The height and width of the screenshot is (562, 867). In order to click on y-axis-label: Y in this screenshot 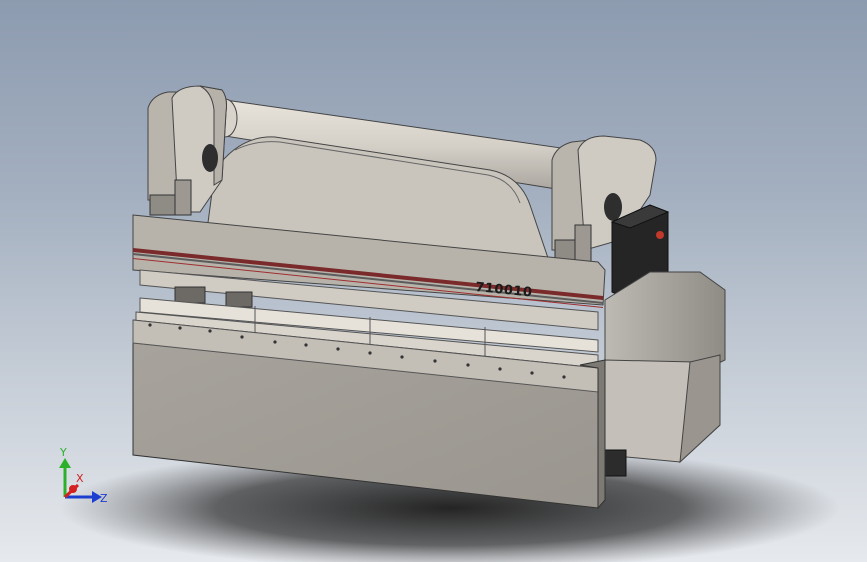, I will do `click(63, 452)`.